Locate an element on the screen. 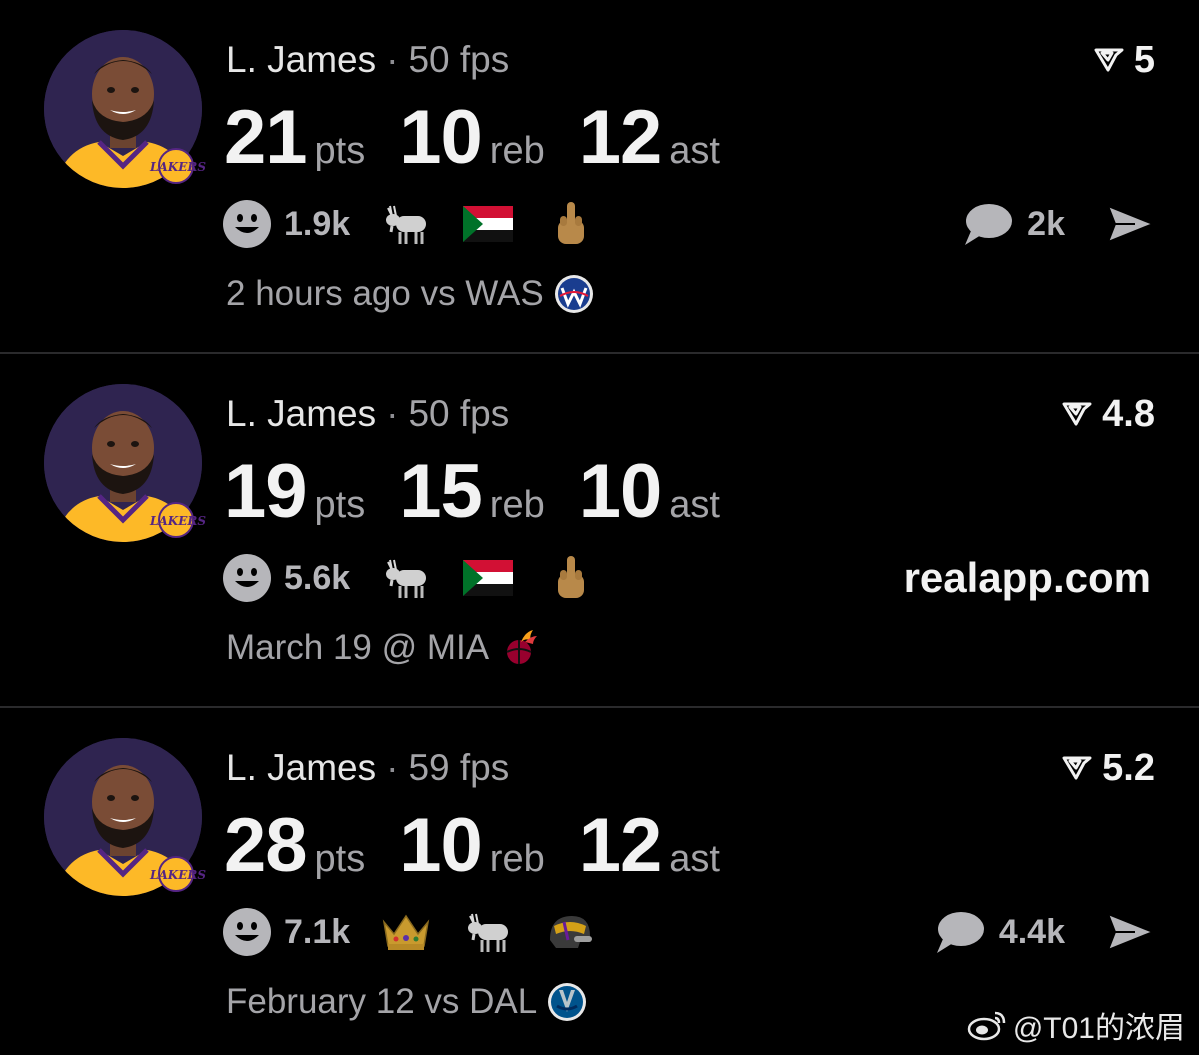 Image resolution: width=1199 pixels, height=1055 pixels. wizards-logo-icon is located at coordinates (573, 294).